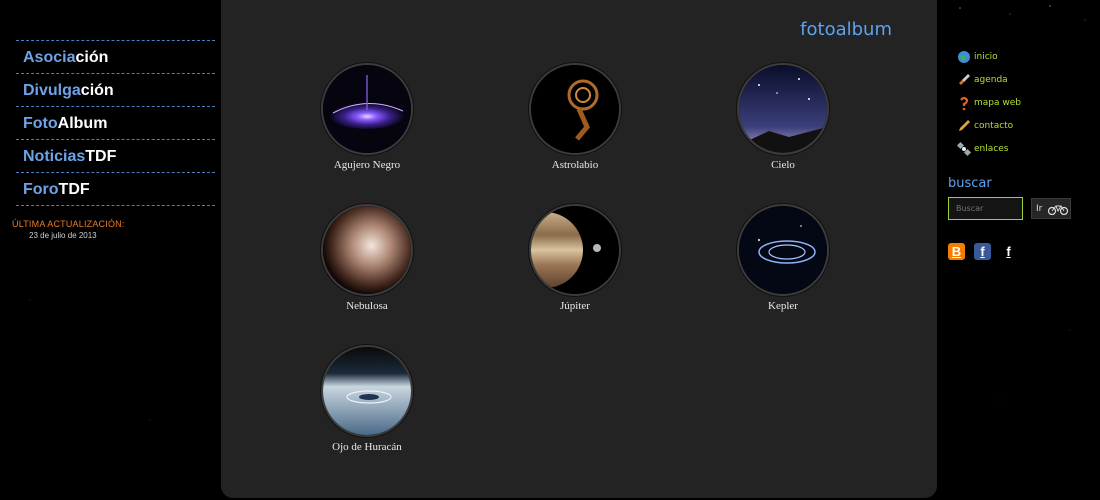 This screenshot has height=500, width=1100. Describe the element at coordinates (964, 56) in the screenshot. I see `globe-icon` at that location.